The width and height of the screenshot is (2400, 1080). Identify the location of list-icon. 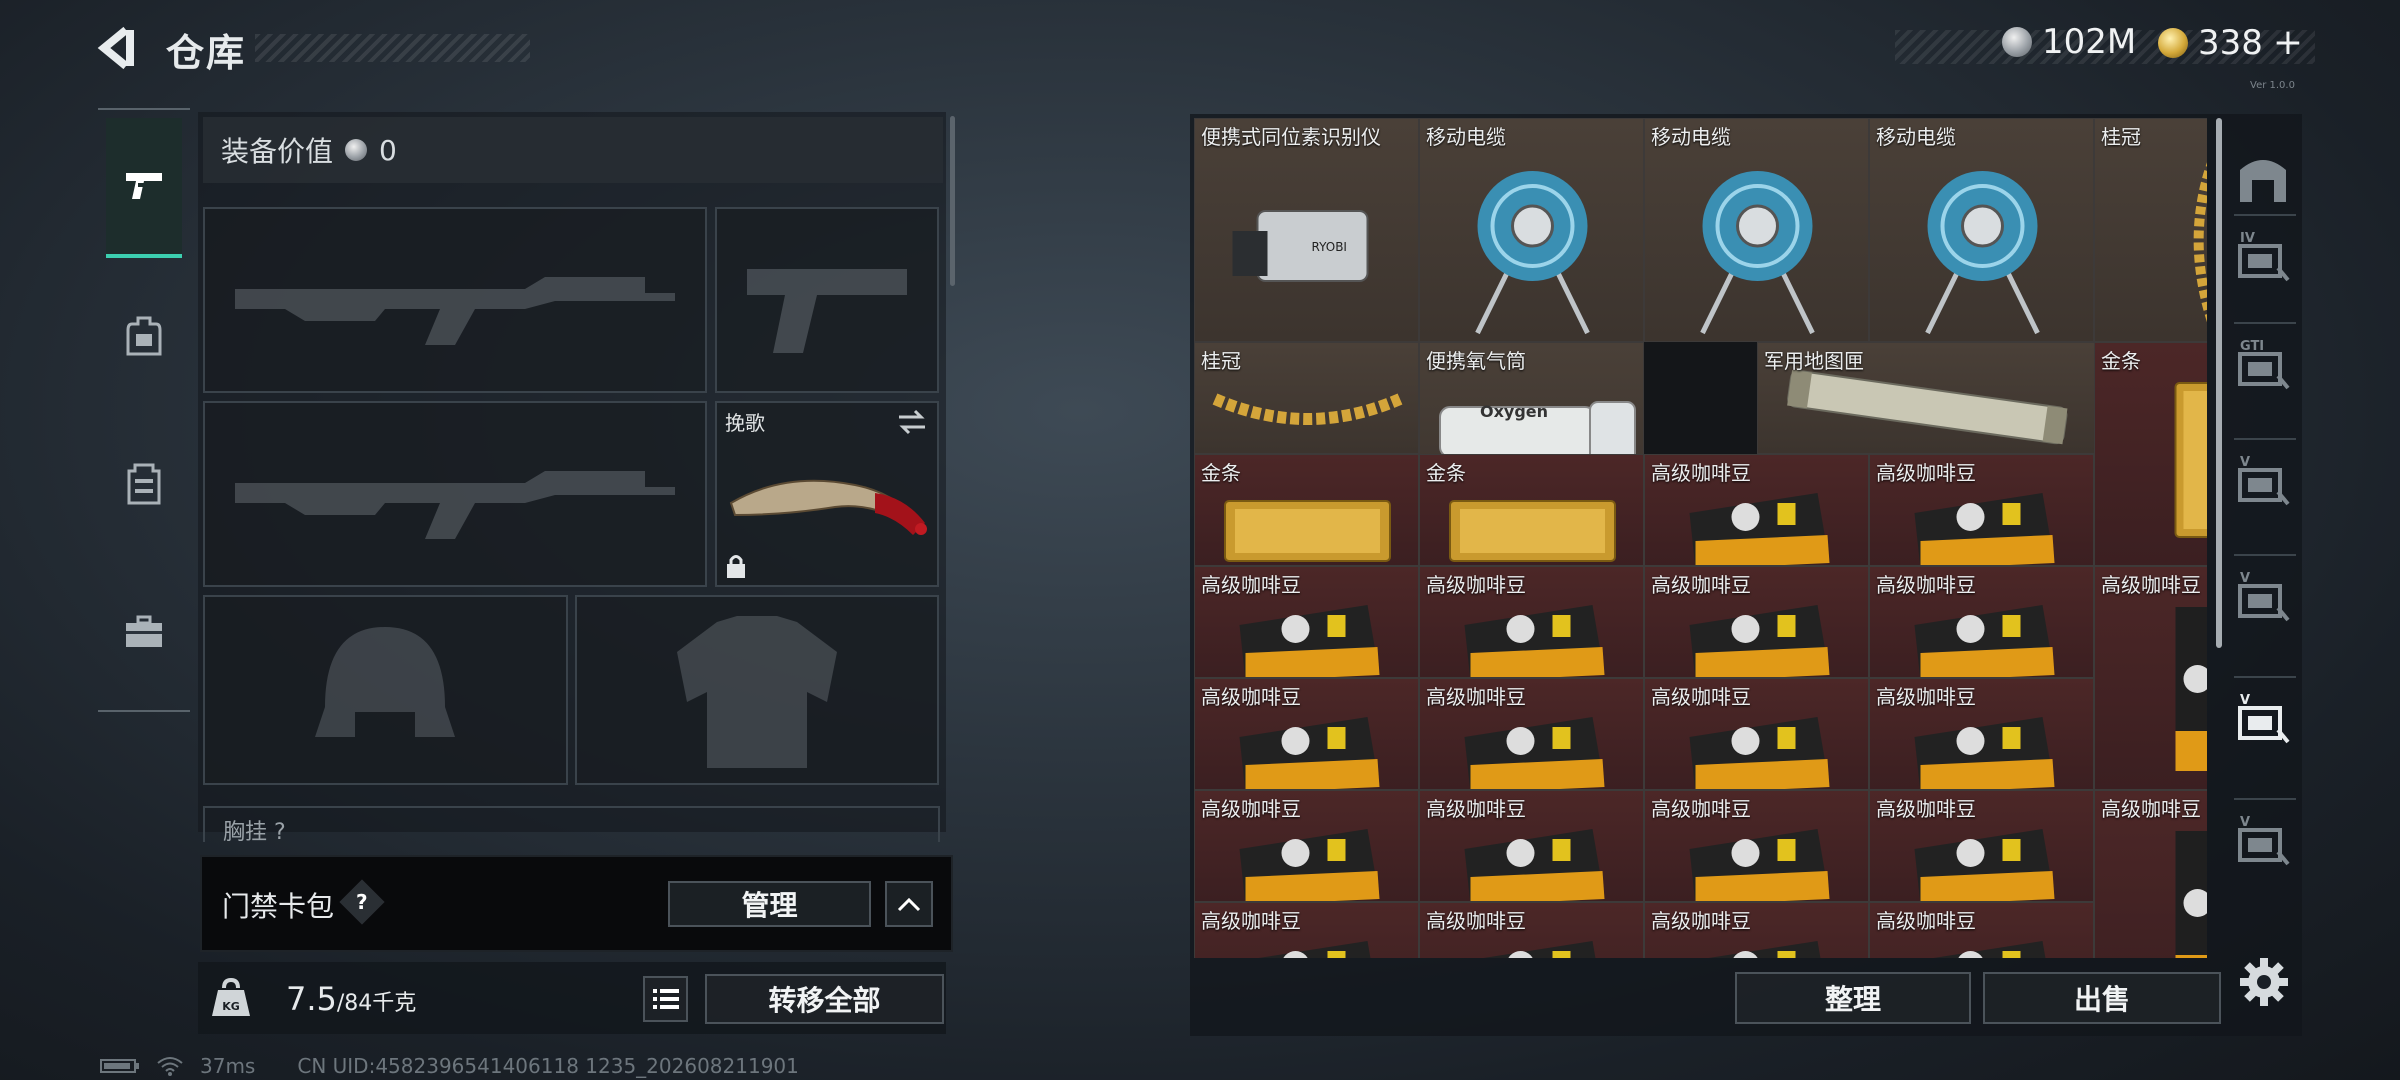
(665, 999).